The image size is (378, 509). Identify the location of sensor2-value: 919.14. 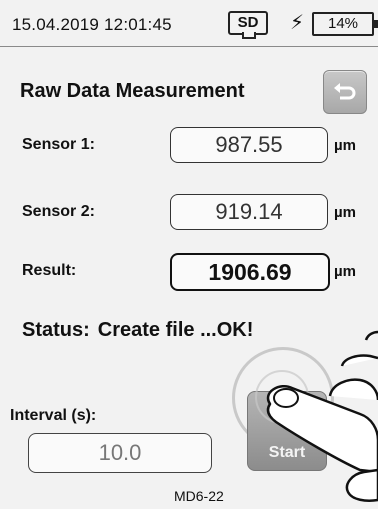
(249, 212).